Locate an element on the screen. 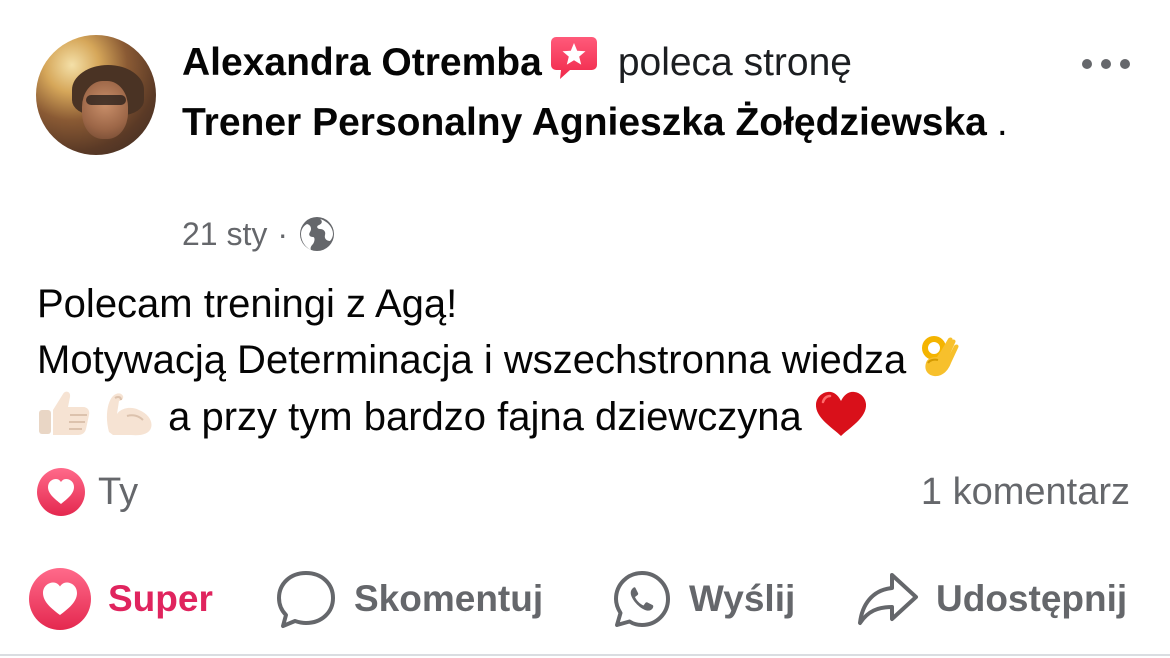 The image size is (1170, 658). share-icon is located at coordinates (888, 599).